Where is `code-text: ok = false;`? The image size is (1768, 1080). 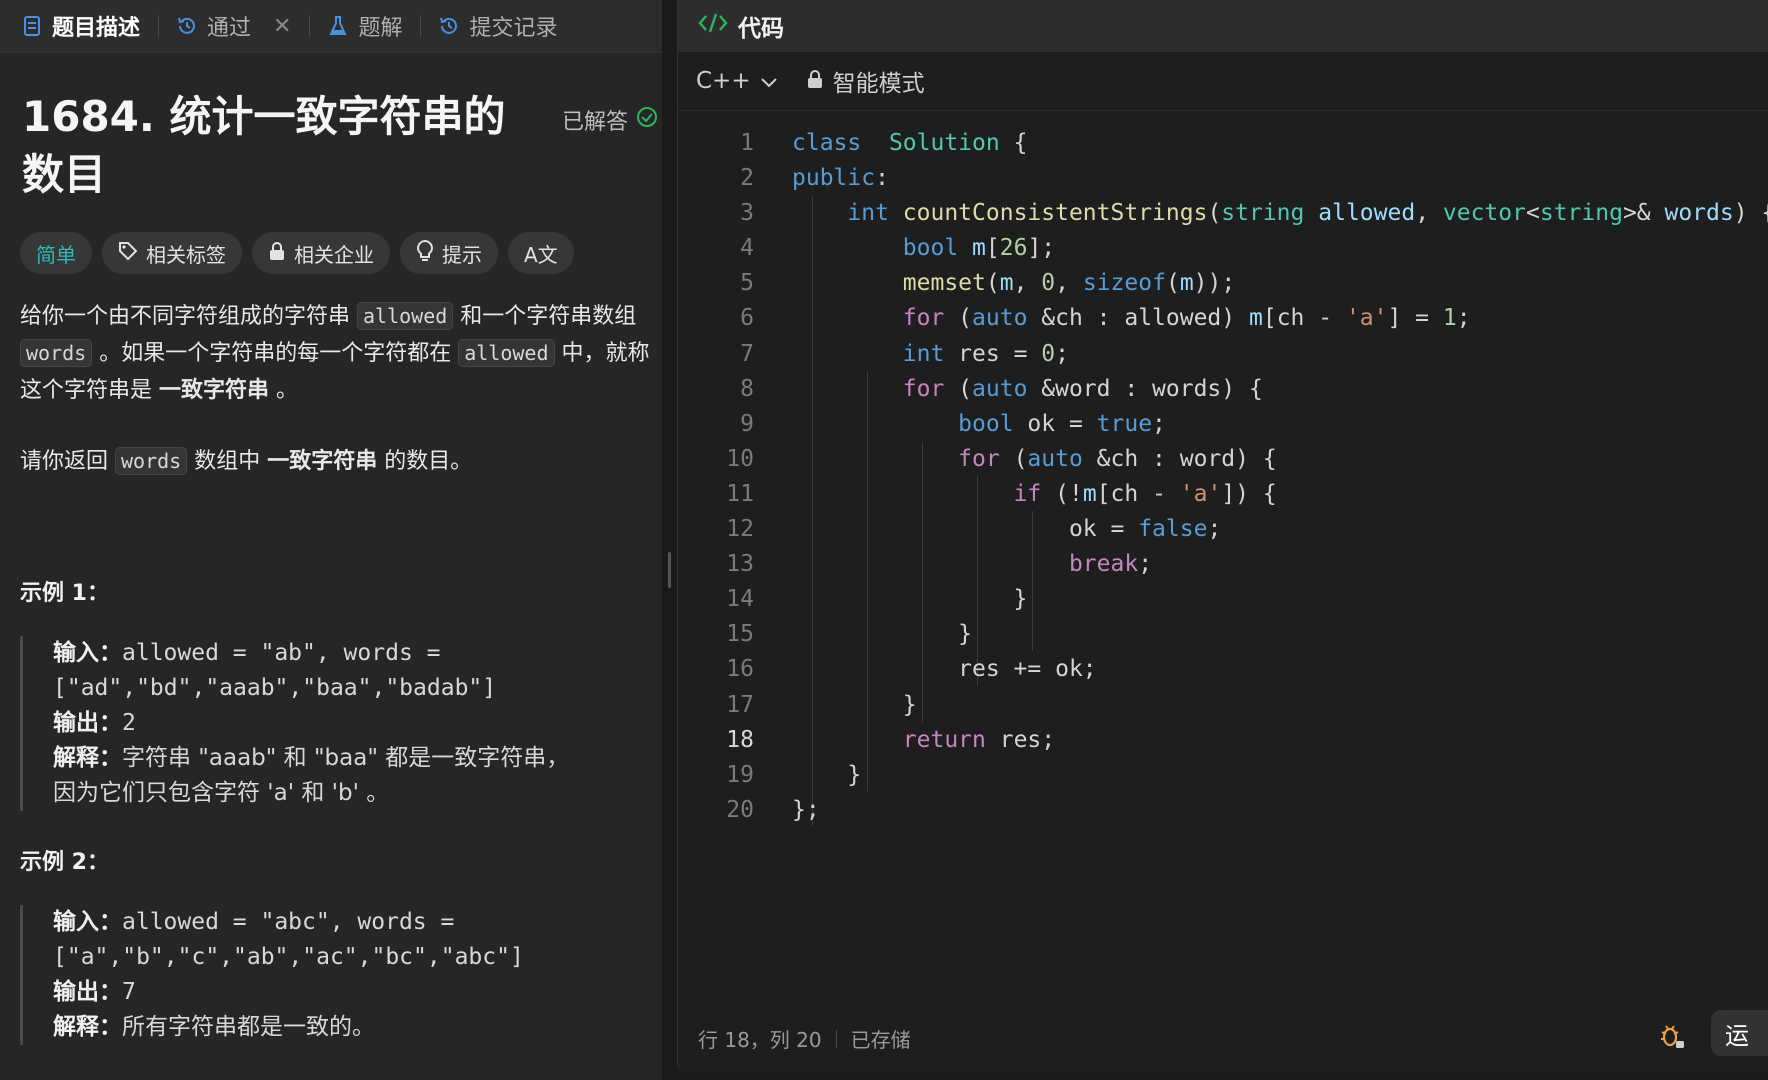 code-text: ok = false; is located at coordinates (1006, 529).